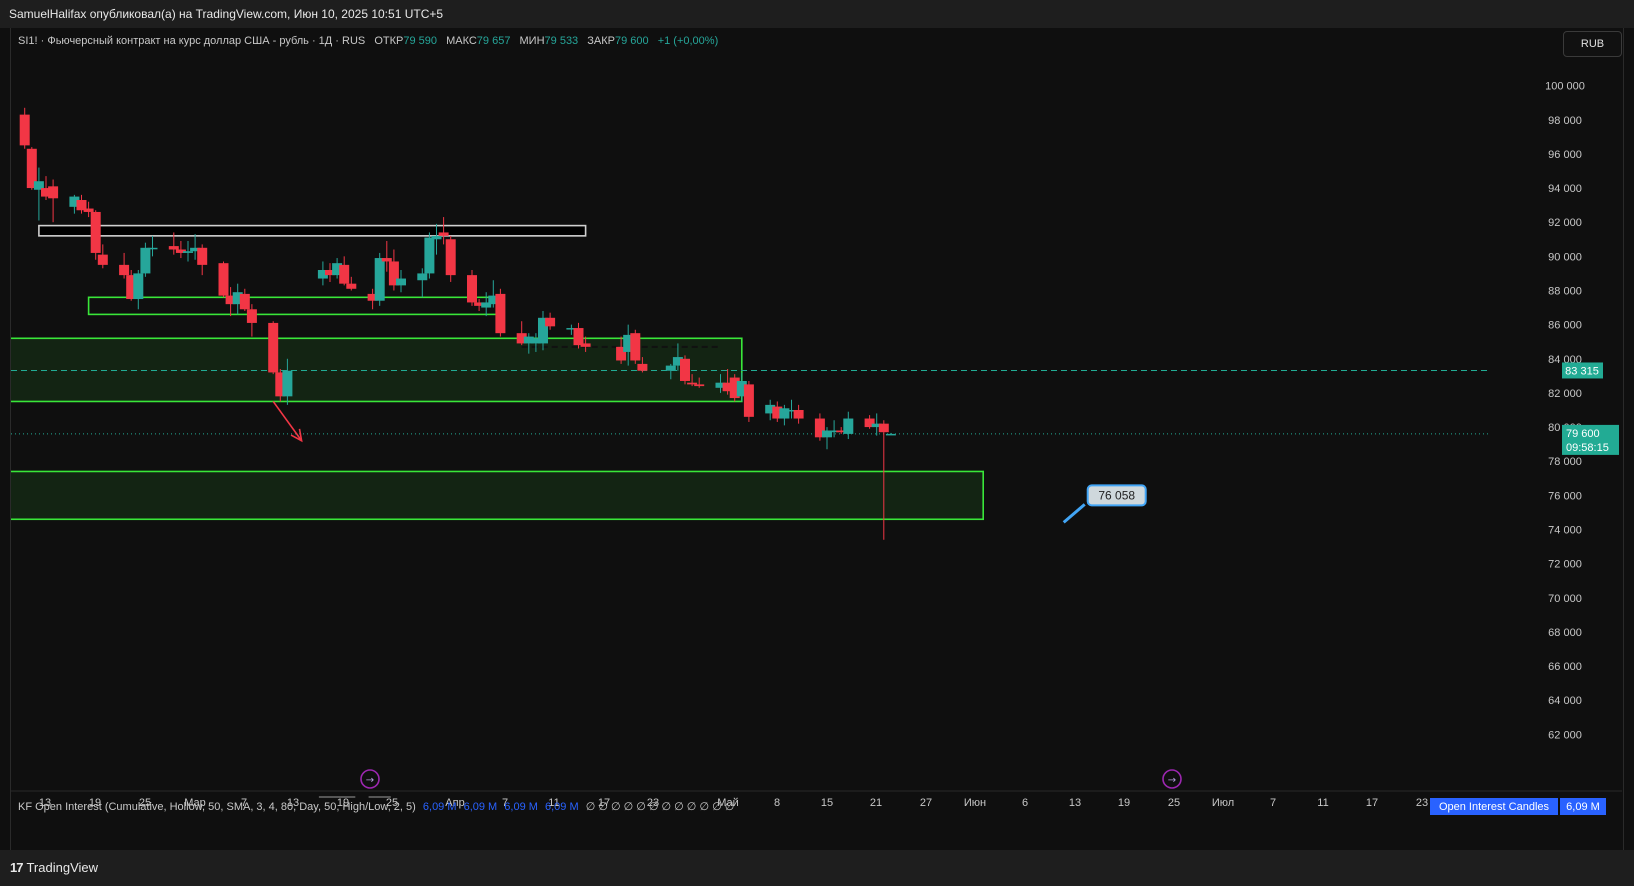  I want to click on high-label: МАКС, so click(461, 41).